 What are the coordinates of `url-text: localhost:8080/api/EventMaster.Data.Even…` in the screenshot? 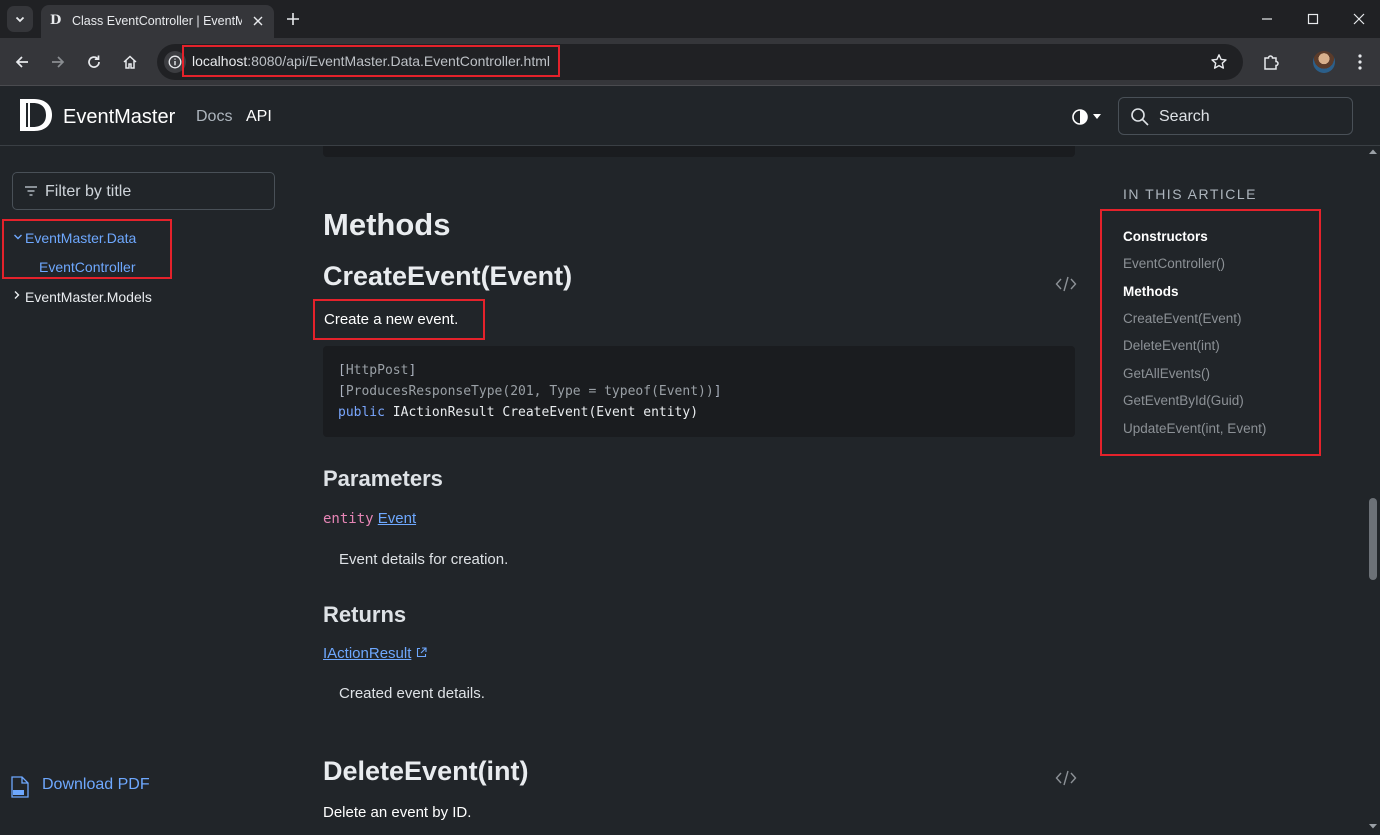 It's located at (371, 61).